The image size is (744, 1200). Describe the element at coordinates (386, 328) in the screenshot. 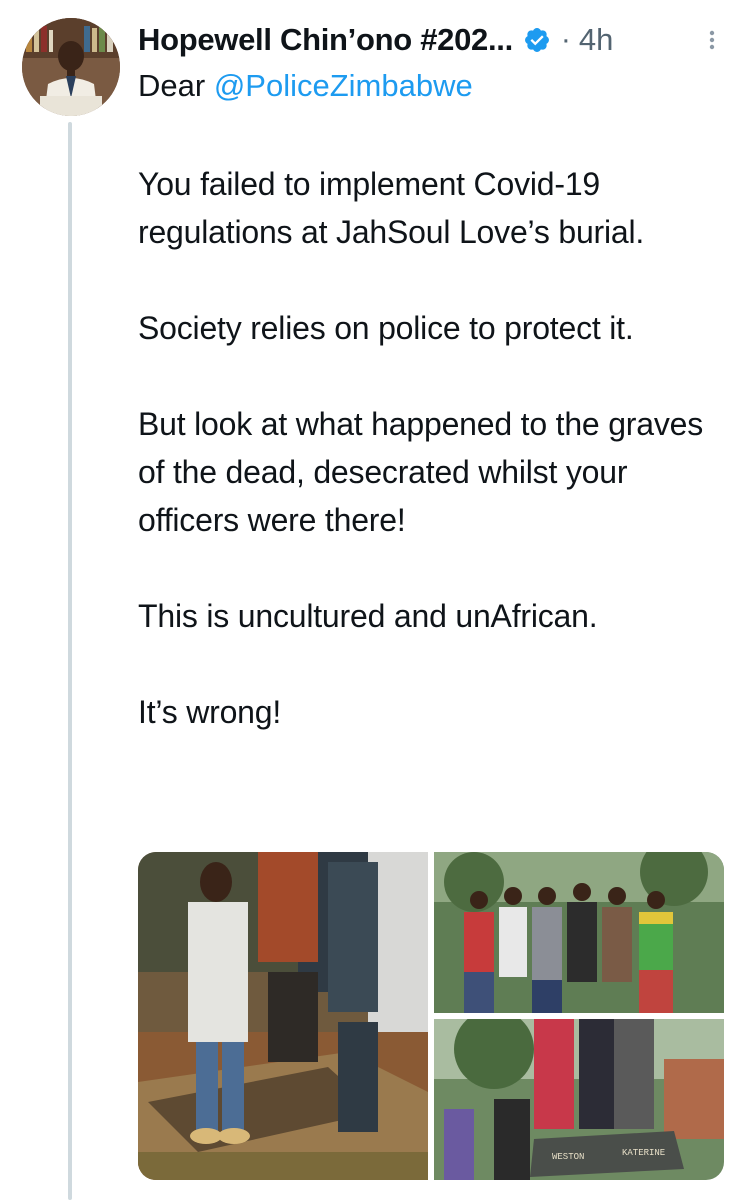

I see `tweet-paragraph: Society relies on police to protect it.` at that location.